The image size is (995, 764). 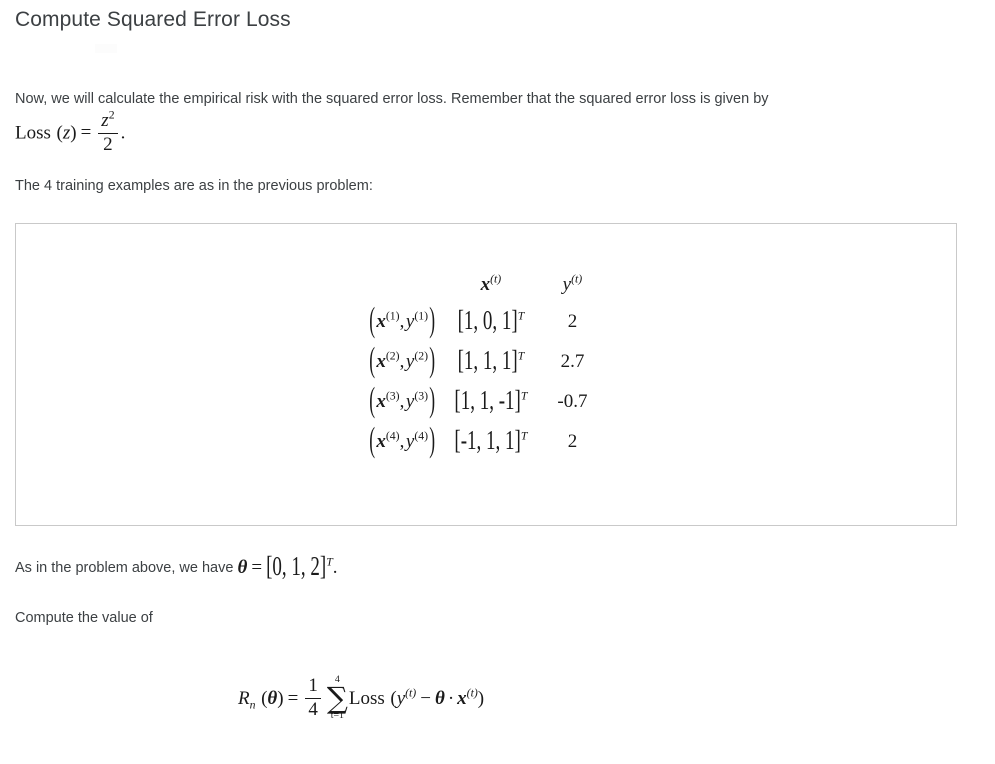 I want to click on row-x-vector: [1, 1, 1]T, so click(x=491, y=361).